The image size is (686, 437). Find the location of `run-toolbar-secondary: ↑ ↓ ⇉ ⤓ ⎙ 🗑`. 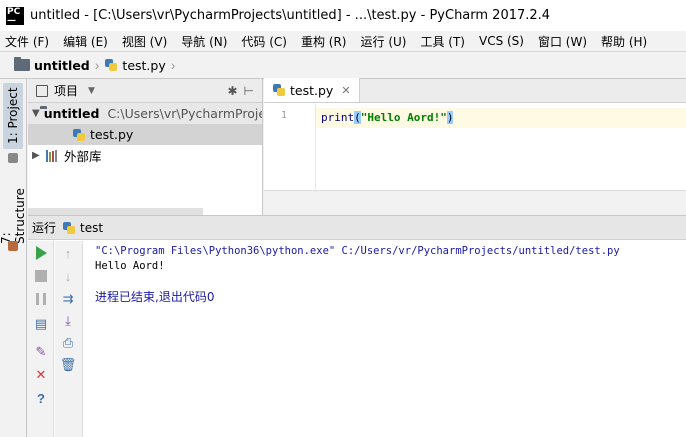

run-toolbar-secondary: ↑ ↓ ⇉ ⤓ ⎙ 🗑 is located at coordinates (69, 339).